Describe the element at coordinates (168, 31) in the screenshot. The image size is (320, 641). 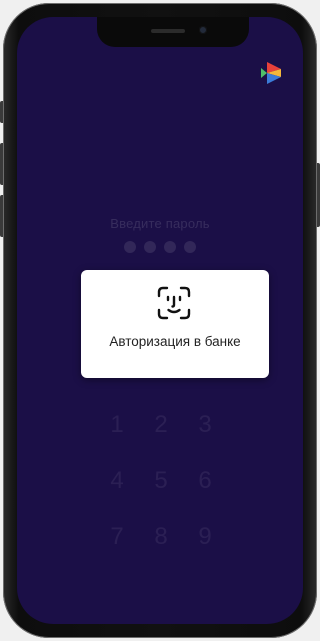
I see `speaker-grille` at that location.